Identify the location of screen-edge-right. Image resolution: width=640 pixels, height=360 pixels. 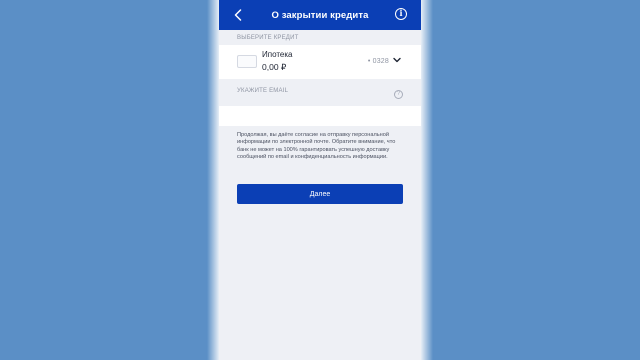
(427, 180).